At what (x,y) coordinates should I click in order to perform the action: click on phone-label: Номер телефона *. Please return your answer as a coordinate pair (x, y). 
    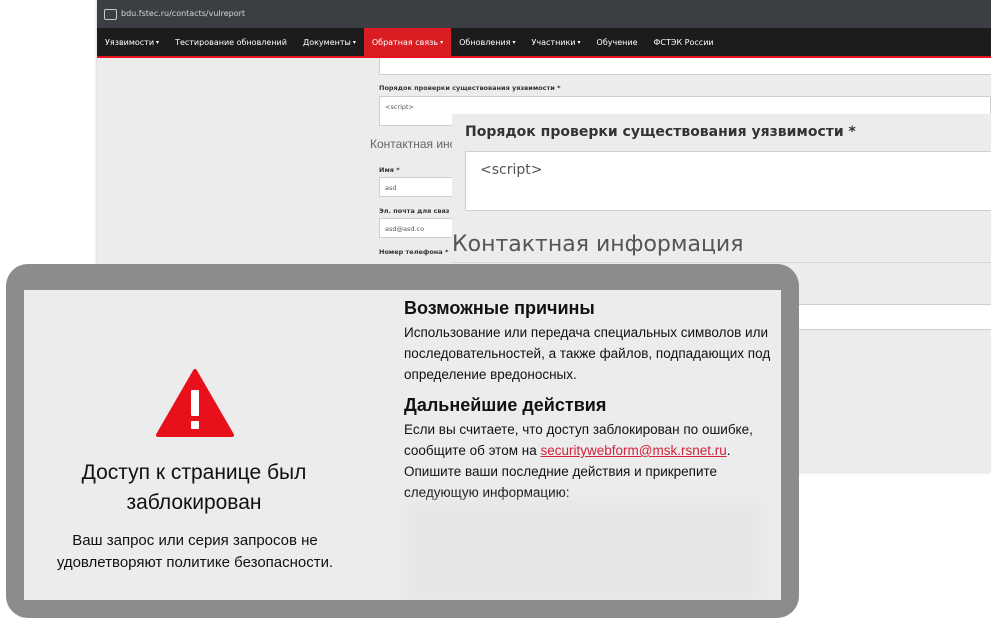
    Looking at the image, I should click on (414, 252).